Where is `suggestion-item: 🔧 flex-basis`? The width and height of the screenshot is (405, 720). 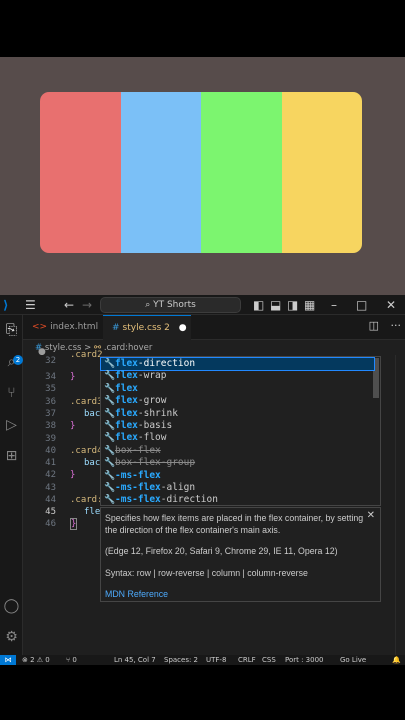
suggestion-item: 🔧 flex-basis is located at coordinates (237, 426).